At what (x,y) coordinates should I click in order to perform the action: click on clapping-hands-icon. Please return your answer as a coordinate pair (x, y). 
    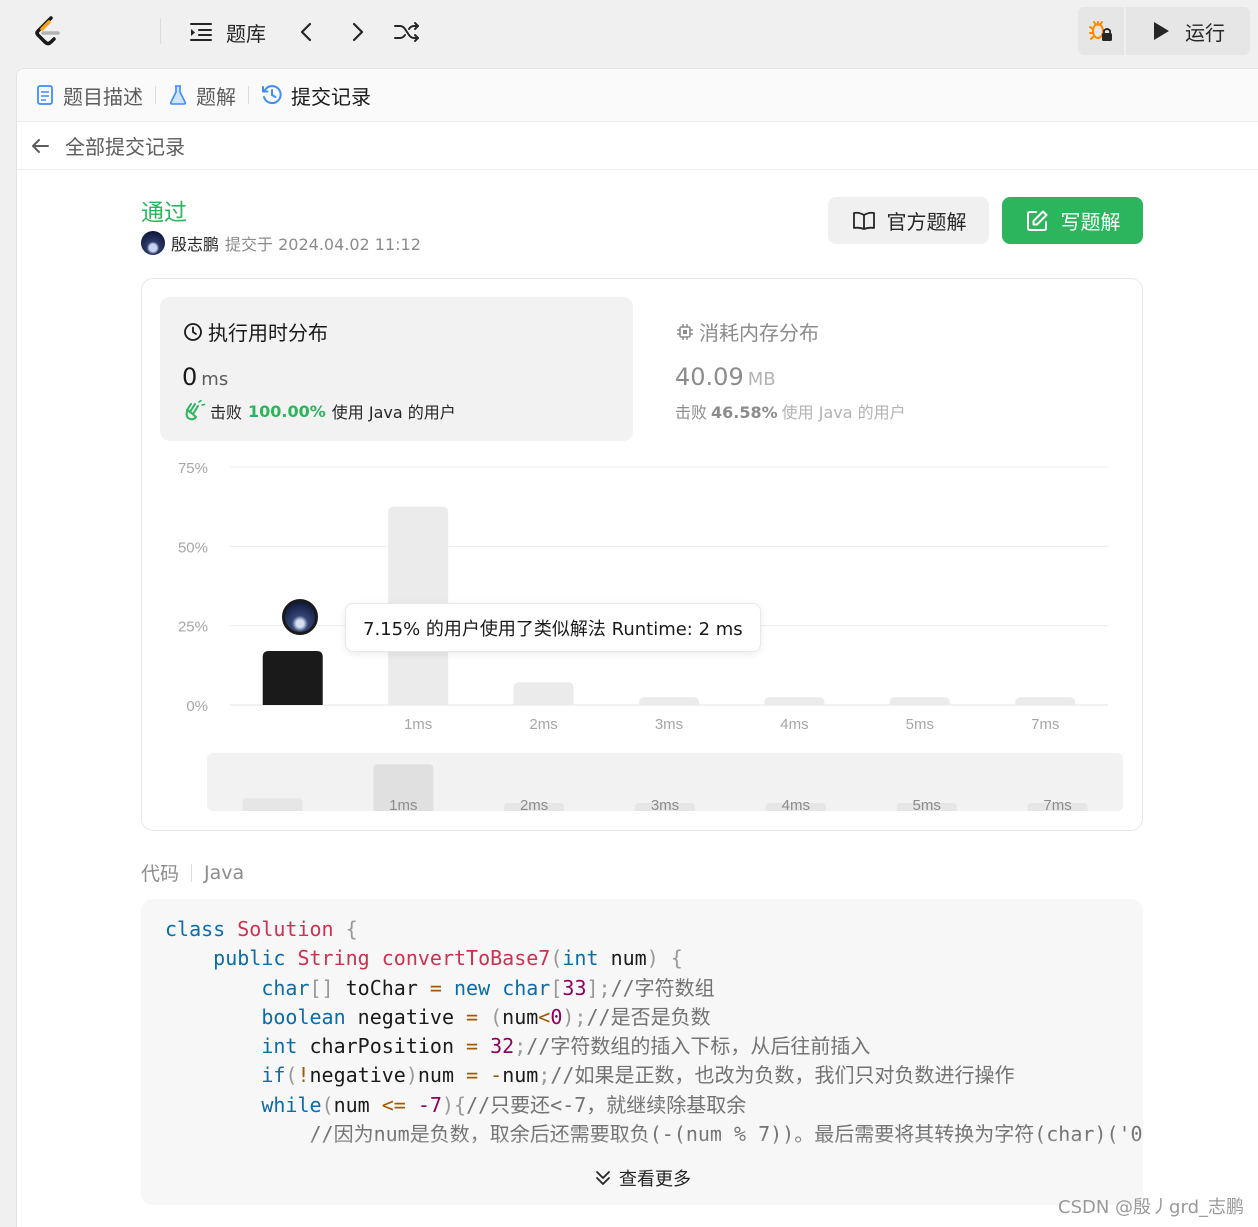
    Looking at the image, I should click on (195, 410).